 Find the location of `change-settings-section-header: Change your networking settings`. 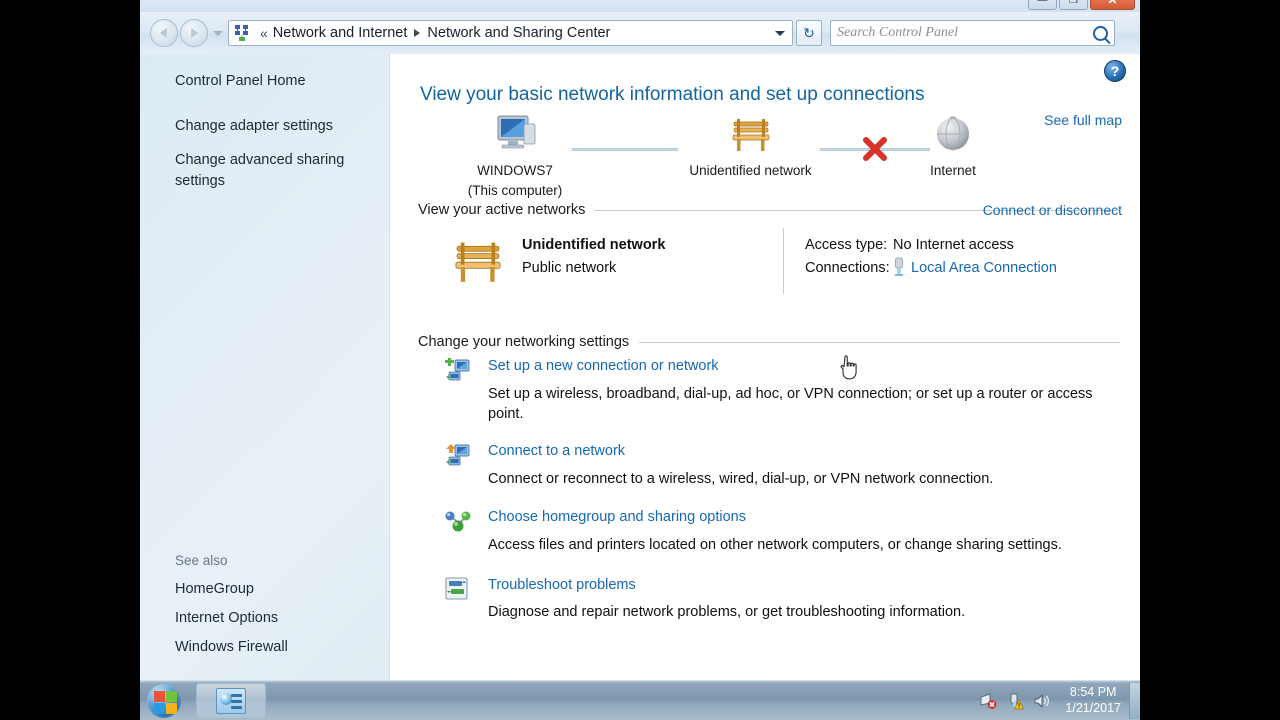

change-settings-section-header: Change your networking settings is located at coordinates (769, 342).